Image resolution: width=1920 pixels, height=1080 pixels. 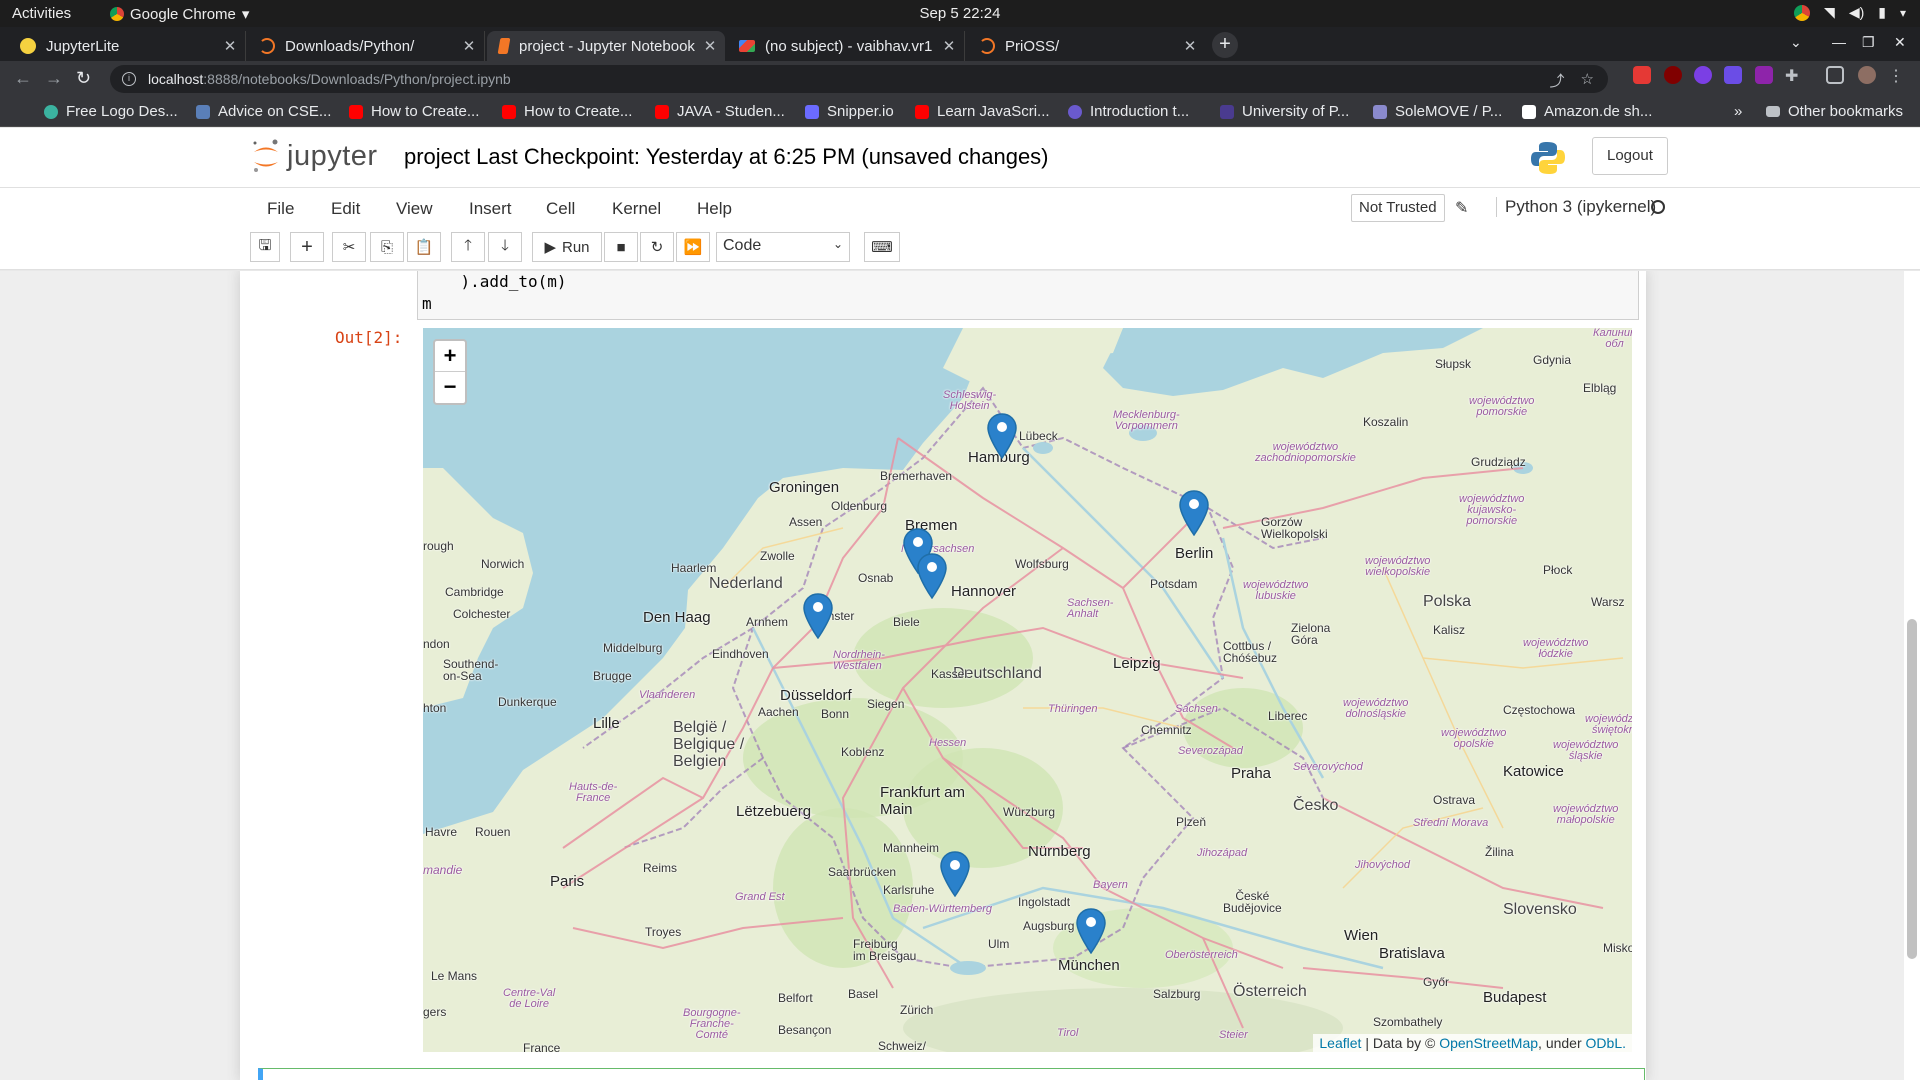 I want to click on profile-avatar, so click(x=1867, y=75).